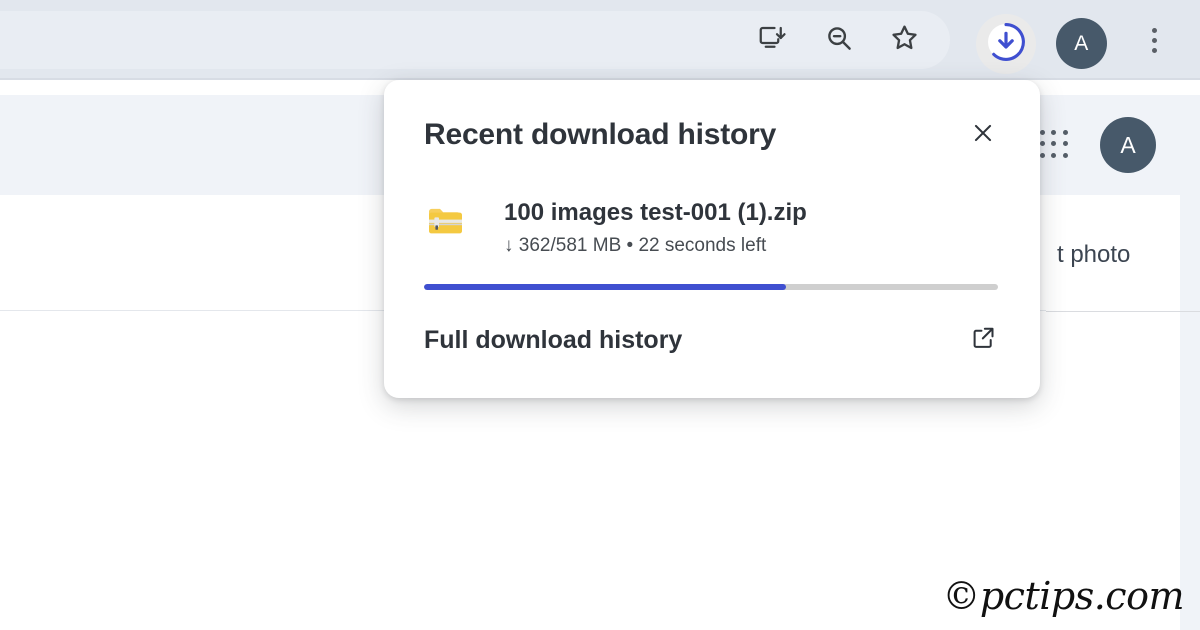  I want to click on toolbar-omnibox-pill, so click(475, 40).